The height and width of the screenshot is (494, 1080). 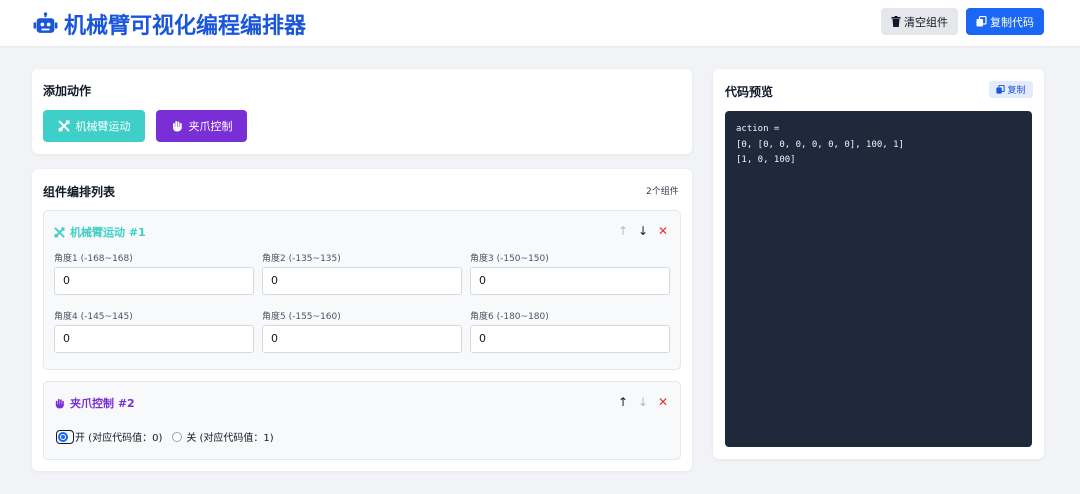 I want to click on angle1-field: 角度1 (-168~168) 0, so click(x=154, y=273).